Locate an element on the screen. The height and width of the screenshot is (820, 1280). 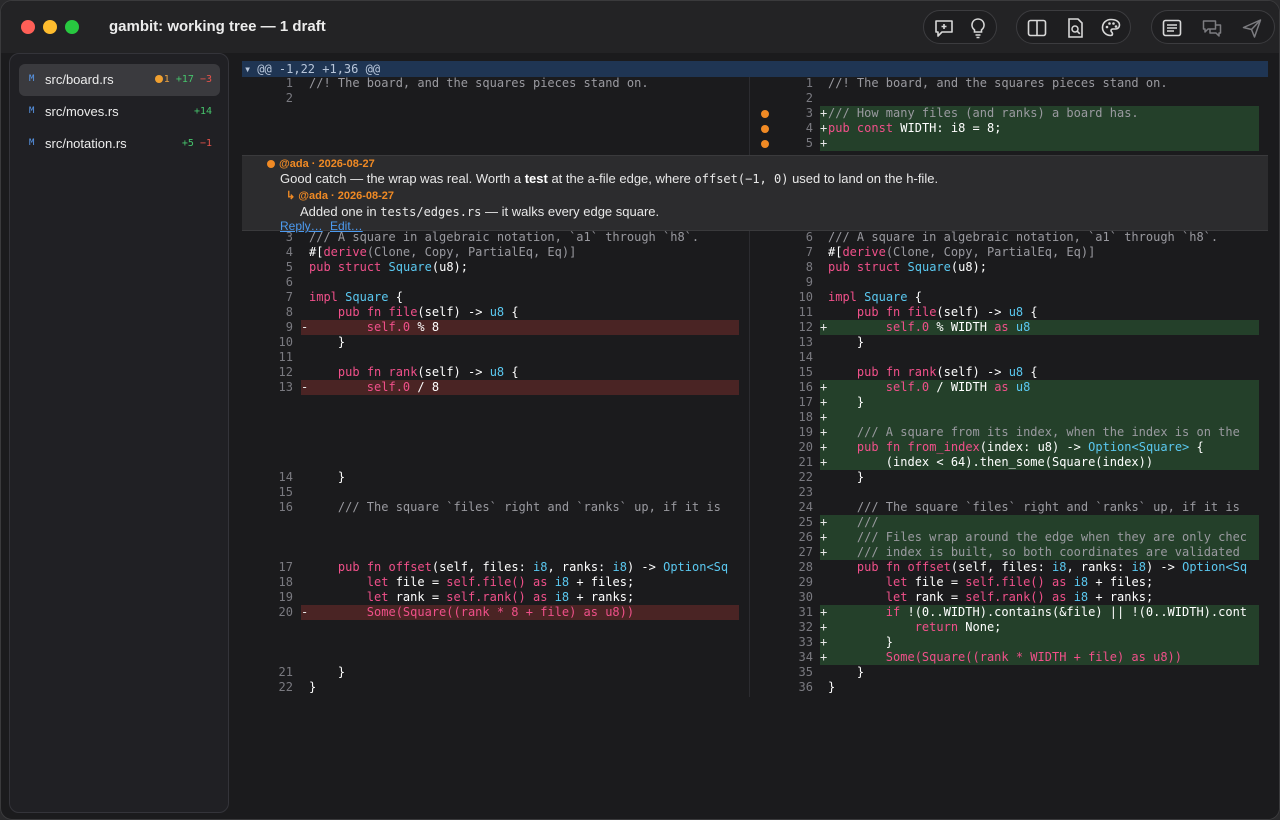
lines-removed: −3 is located at coordinates (205, 79).